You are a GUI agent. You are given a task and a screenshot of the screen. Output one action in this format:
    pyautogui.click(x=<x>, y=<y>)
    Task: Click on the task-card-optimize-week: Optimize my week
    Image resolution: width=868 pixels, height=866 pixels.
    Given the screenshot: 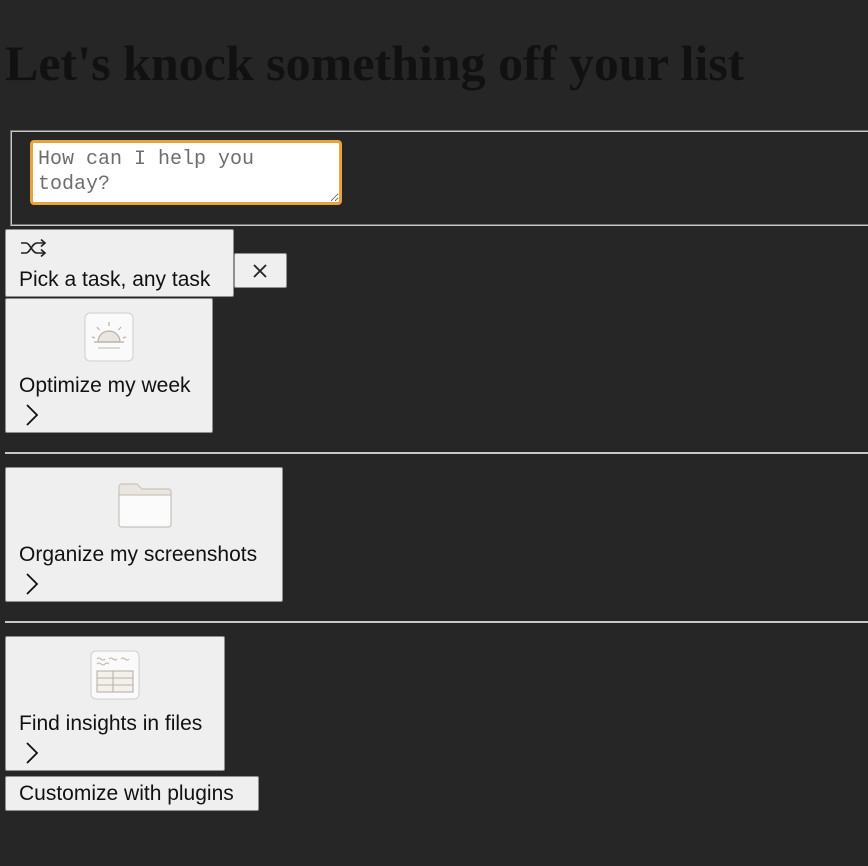 What is the action you would take?
    pyautogui.click(x=109, y=365)
    